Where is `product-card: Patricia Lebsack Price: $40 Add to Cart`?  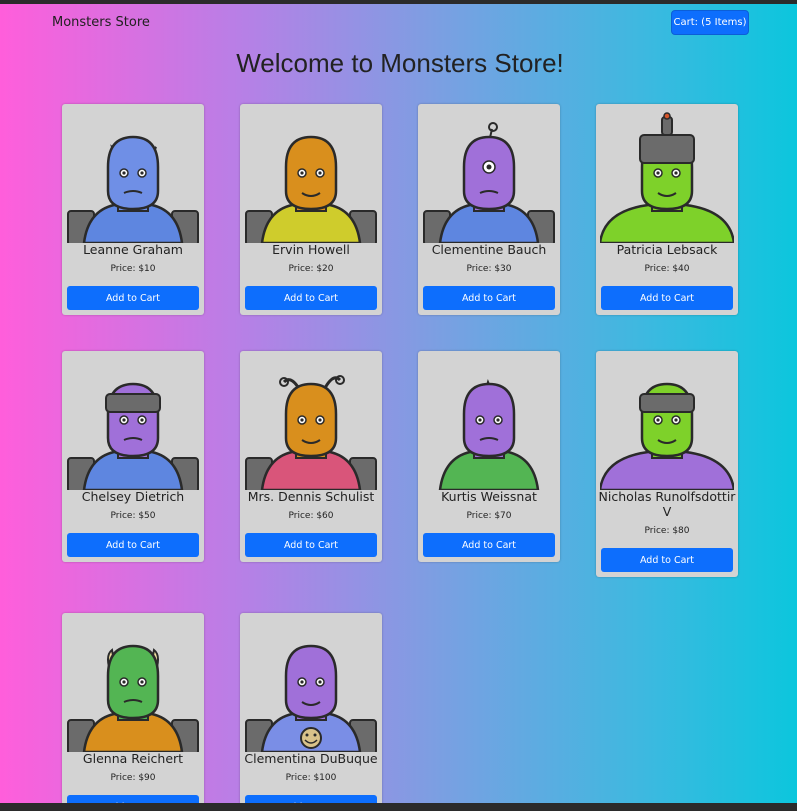 product-card: Patricia Lebsack Price: $40 Add to Cart is located at coordinates (667, 209).